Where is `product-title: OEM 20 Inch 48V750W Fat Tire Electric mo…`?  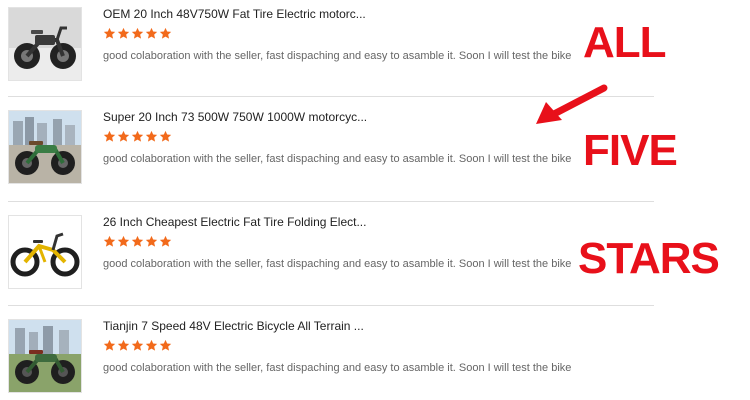 product-title: OEM 20 Inch 48V750W Fat Tire Electric mo… is located at coordinates (234, 14).